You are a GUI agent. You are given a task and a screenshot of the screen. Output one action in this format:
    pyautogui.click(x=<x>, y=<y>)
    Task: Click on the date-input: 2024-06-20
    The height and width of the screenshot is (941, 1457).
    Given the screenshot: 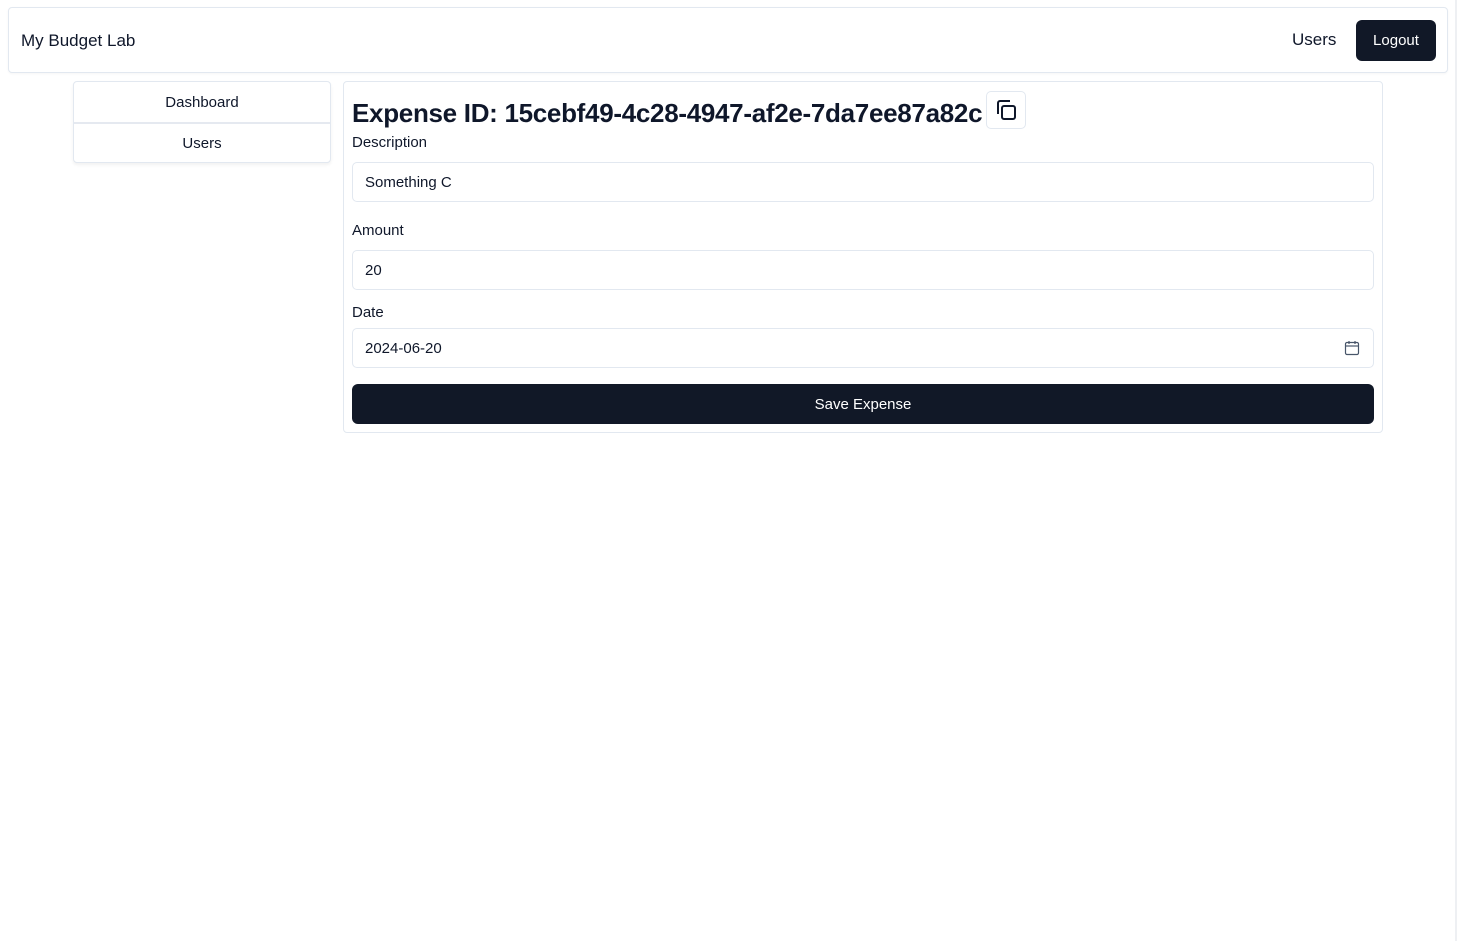 What is the action you would take?
    pyautogui.click(x=863, y=348)
    